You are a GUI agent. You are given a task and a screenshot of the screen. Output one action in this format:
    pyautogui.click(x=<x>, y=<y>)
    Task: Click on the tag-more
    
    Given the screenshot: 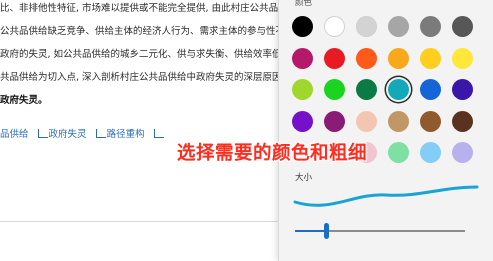 What is the action you would take?
    pyautogui.click(x=160, y=134)
    